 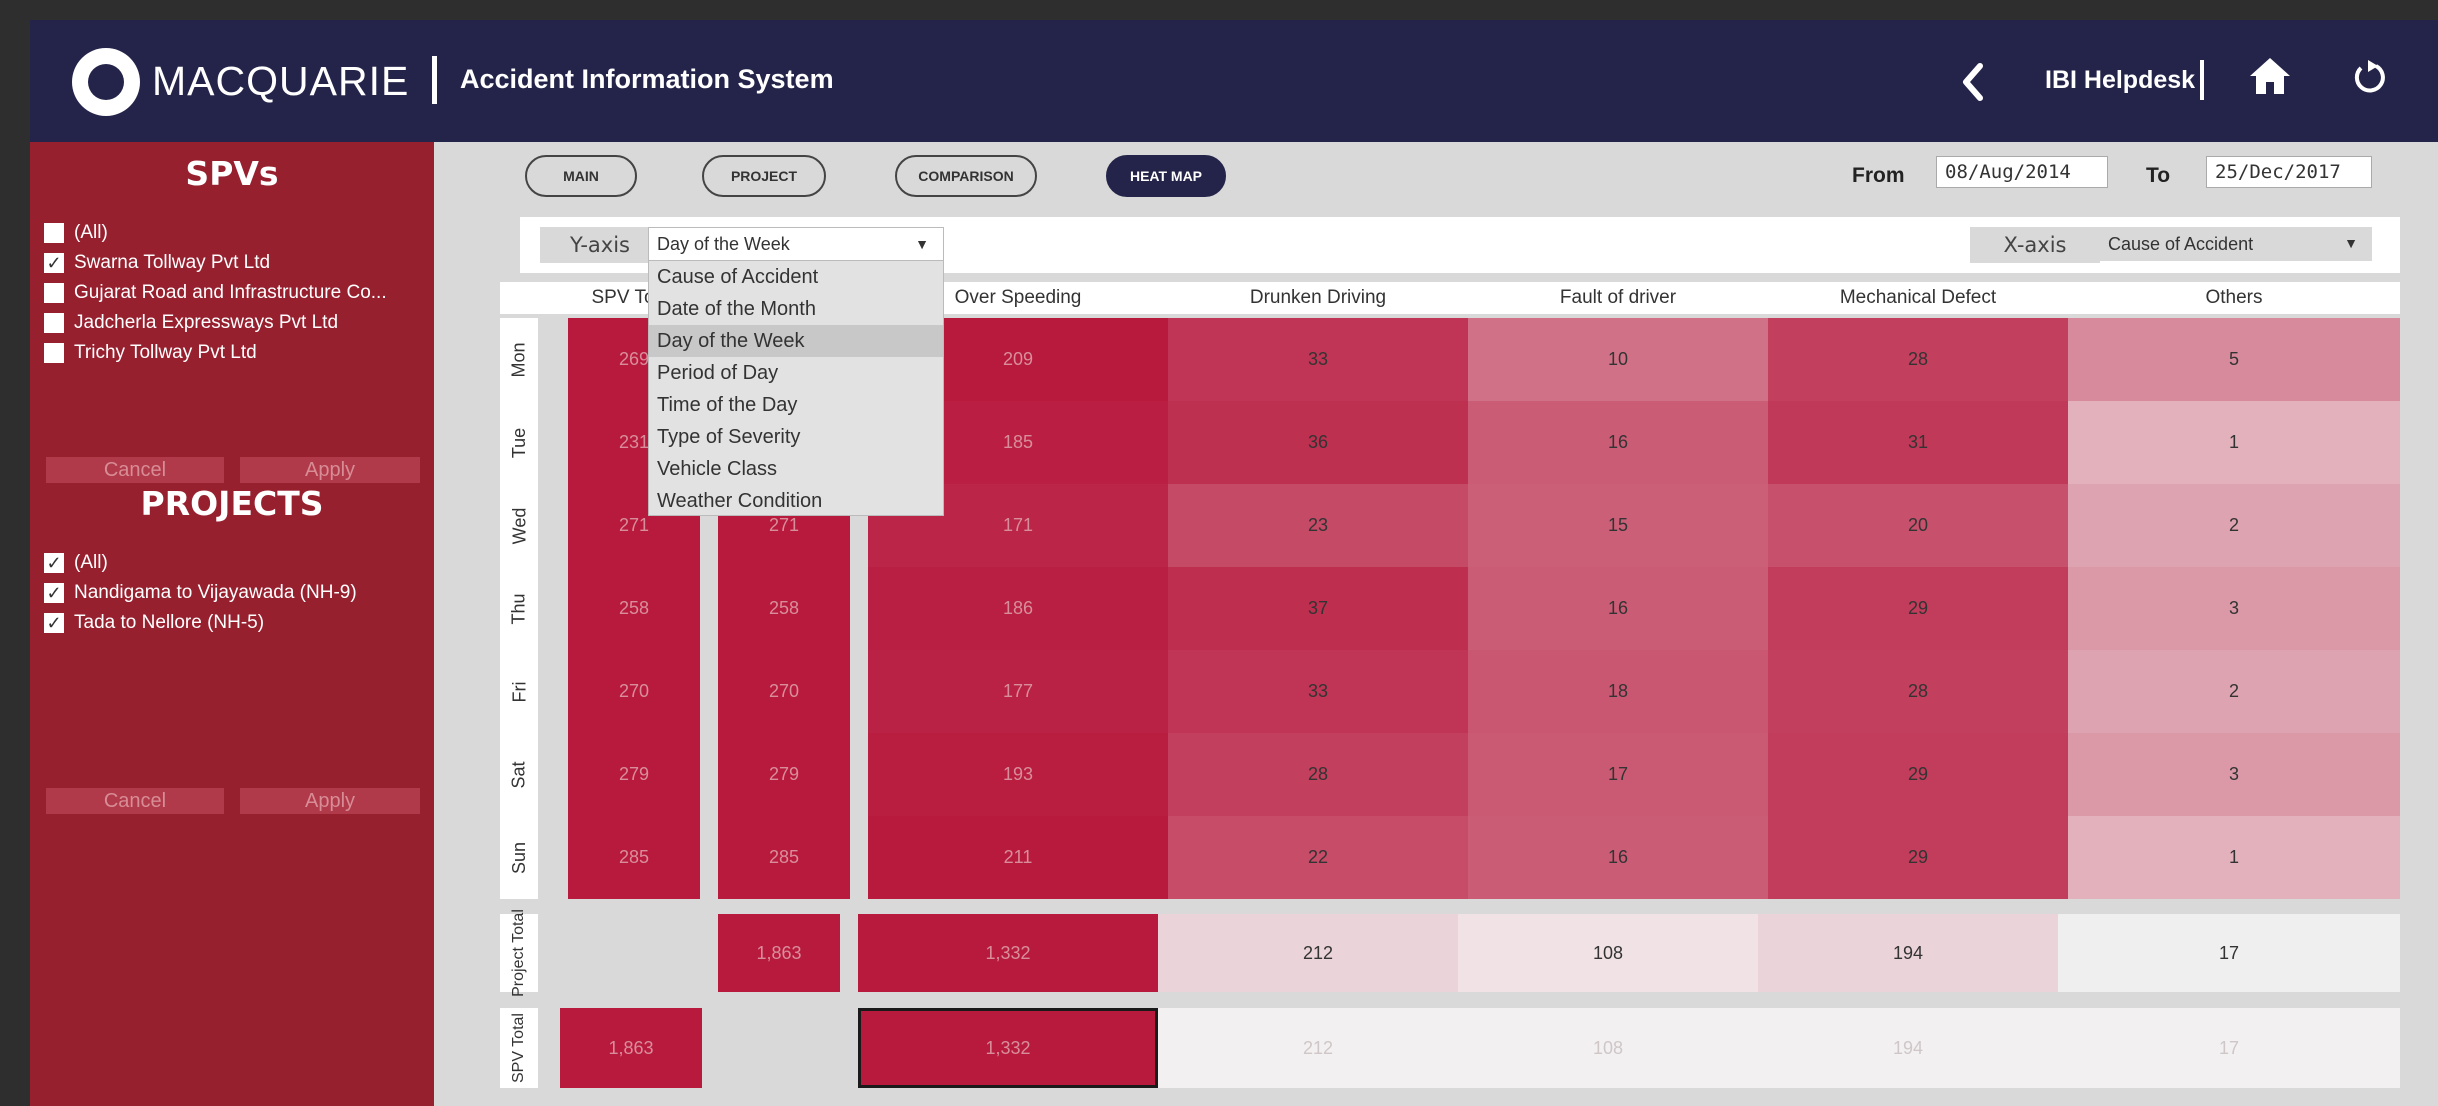 What do you see at coordinates (2236, 244) in the screenshot?
I see `x-axis-select: Cause of Accident ▼` at bounding box center [2236, 244].